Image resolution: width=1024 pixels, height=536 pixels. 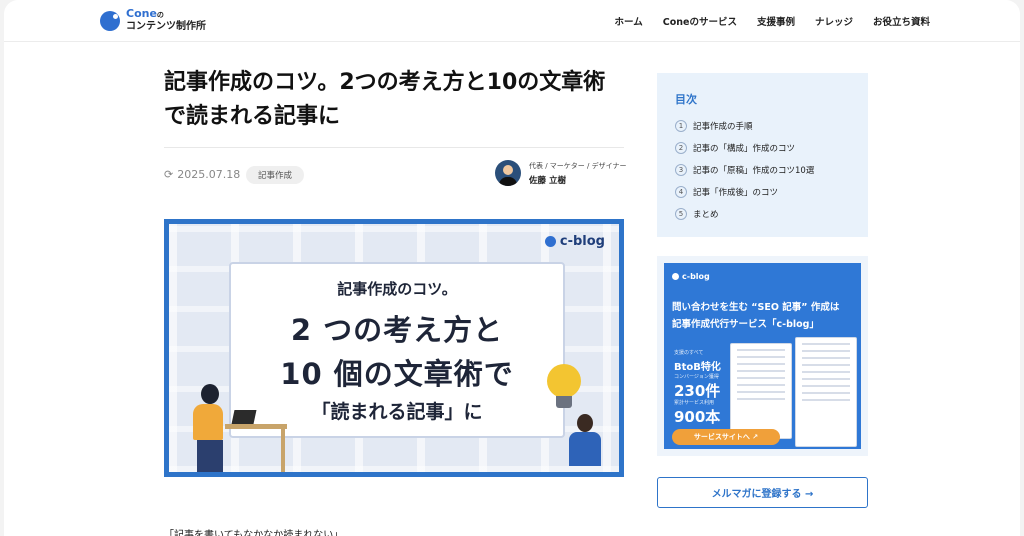 I want to click on hero-card: 記事作成のコツ。 2 つの考え方と 10 個の文章術で 「読まれる記事」に, so click(x=397, y=350).